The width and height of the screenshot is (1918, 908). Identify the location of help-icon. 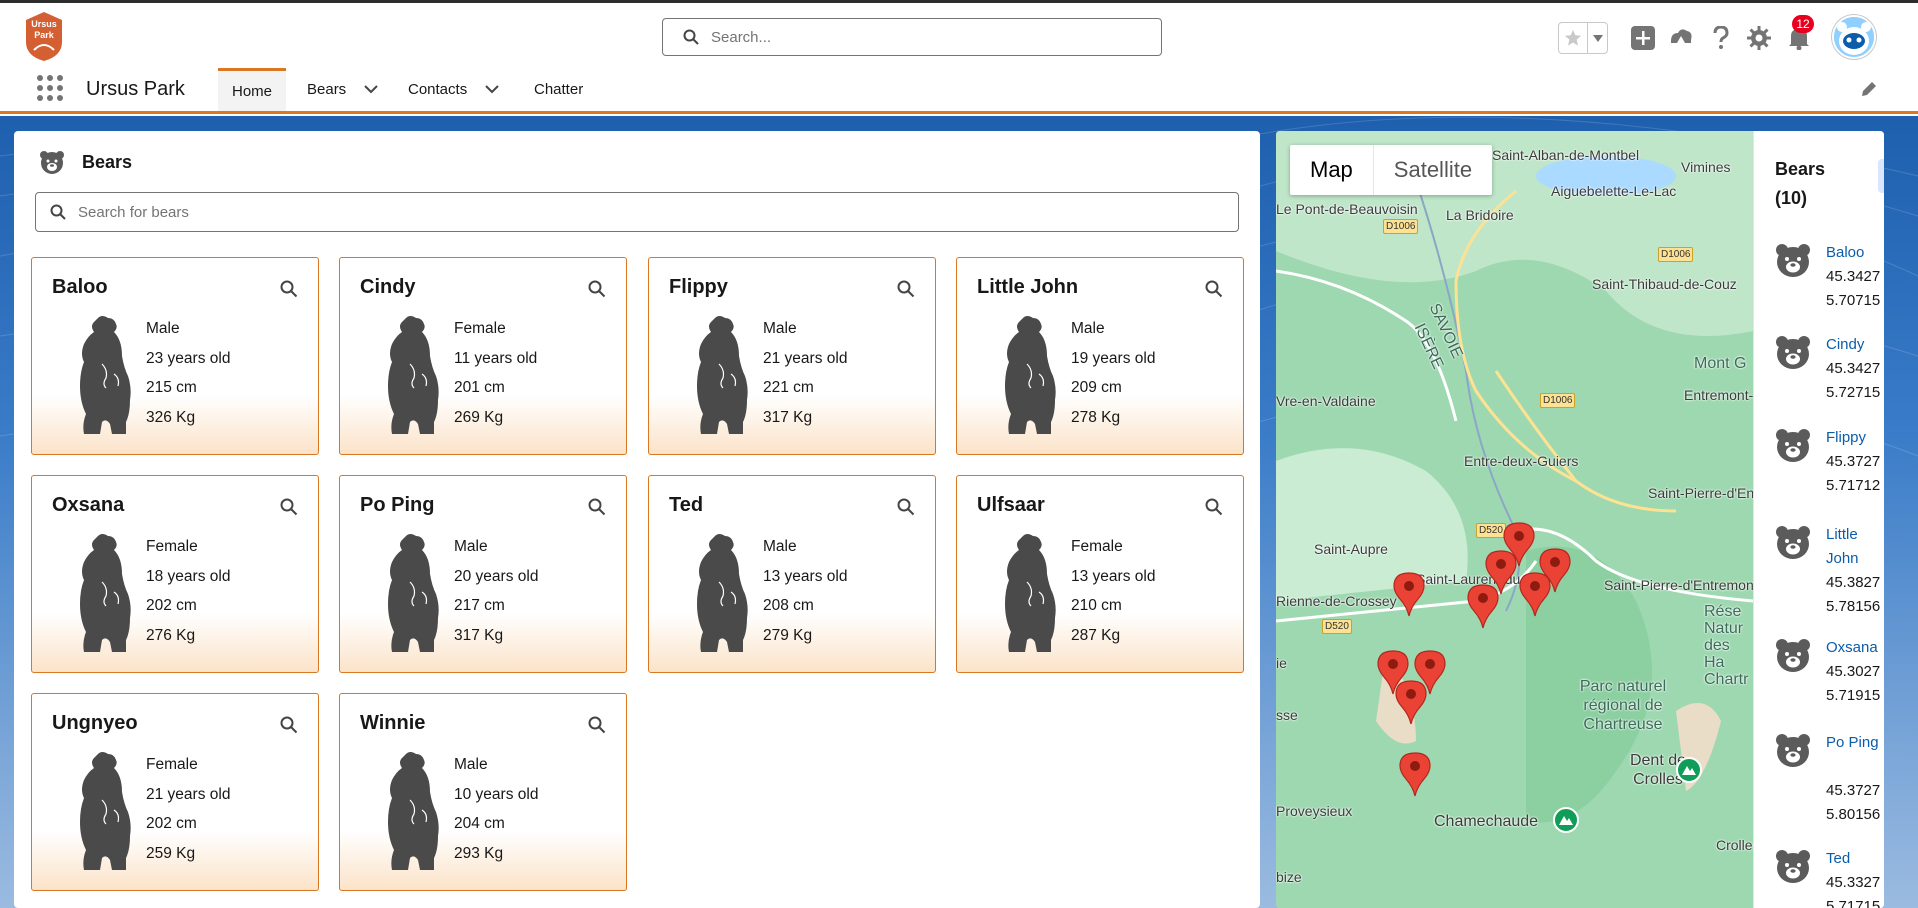
(1721, 38).